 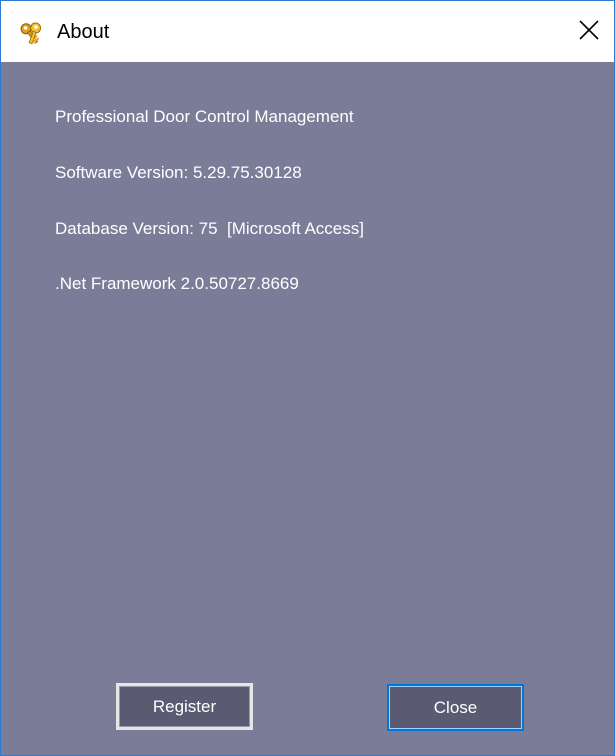 I want to click on product-name: Professional Door Control Management, so click(x=204, y=116).